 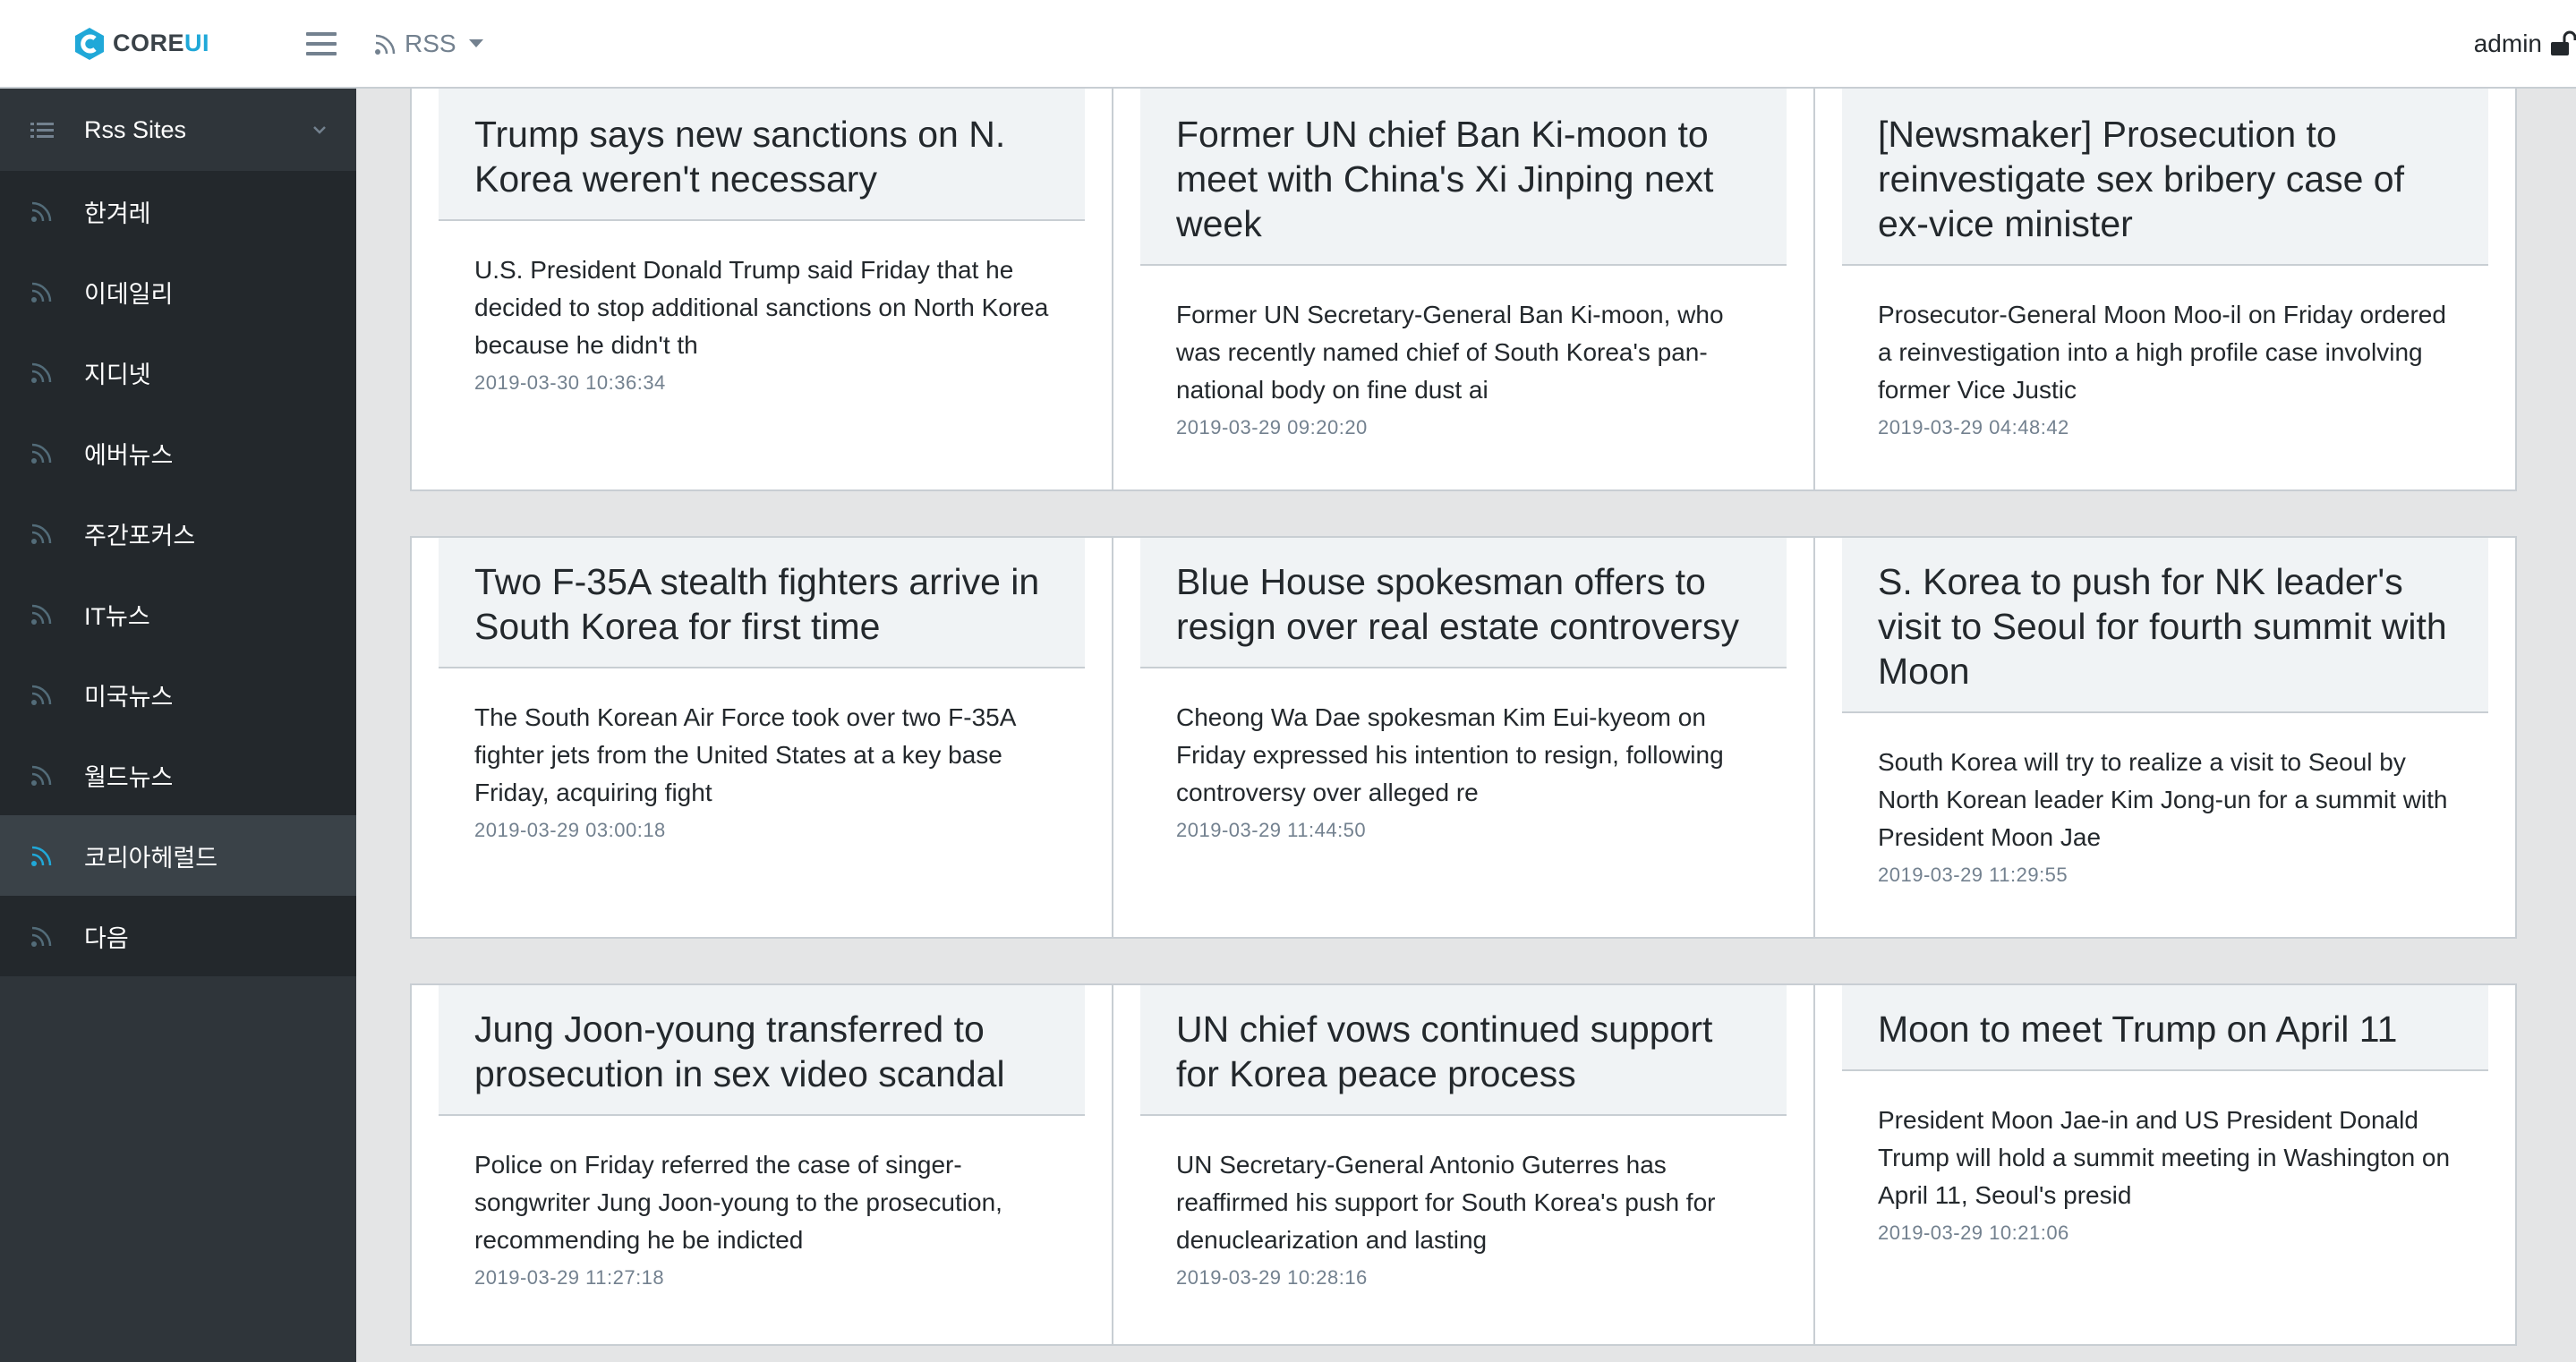 I want to click on sidebar-toggle-button, so click(x=321, y=43).